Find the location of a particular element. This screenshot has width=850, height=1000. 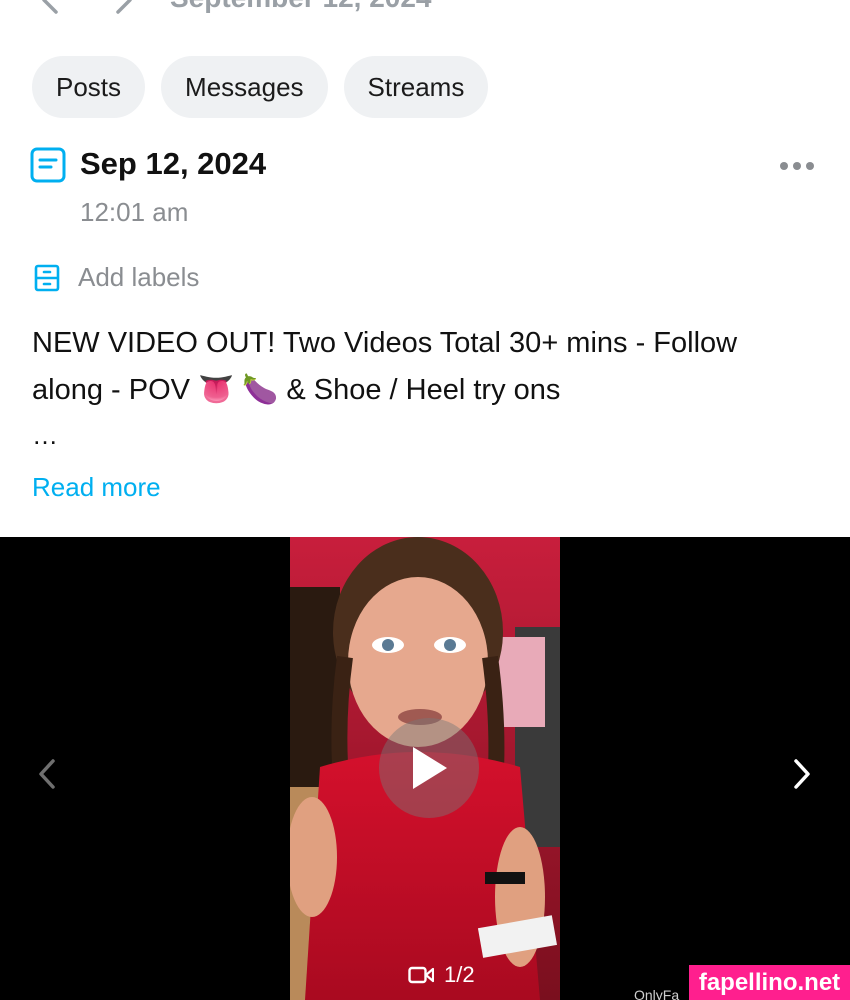

site-watermark: fapellino.net is located at coordinates (769, 982).